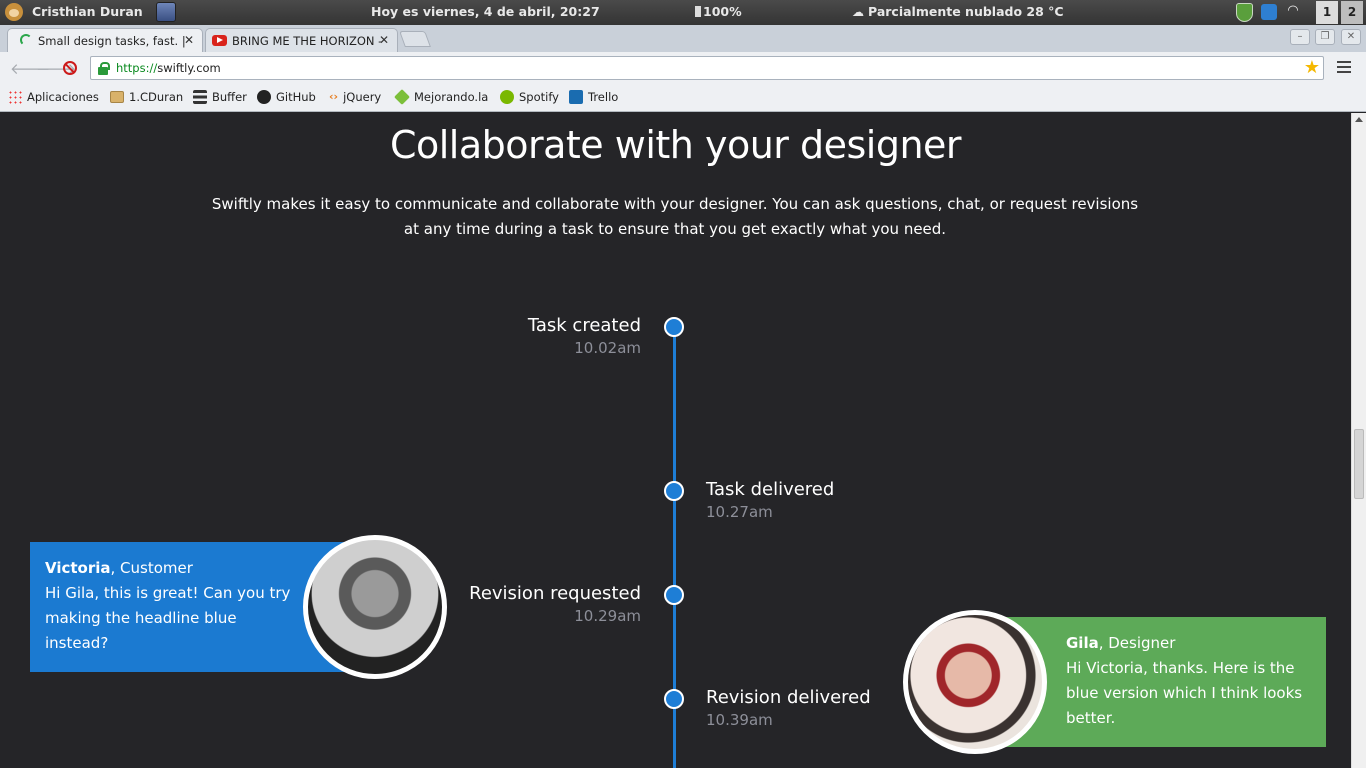 Image resolution: width=1366 pixels, height=768 pixels. What do you see at coordinates (1325, 37) in the screenshot?
I see `restore-button: ❐` at bounding box center [1325, 37].